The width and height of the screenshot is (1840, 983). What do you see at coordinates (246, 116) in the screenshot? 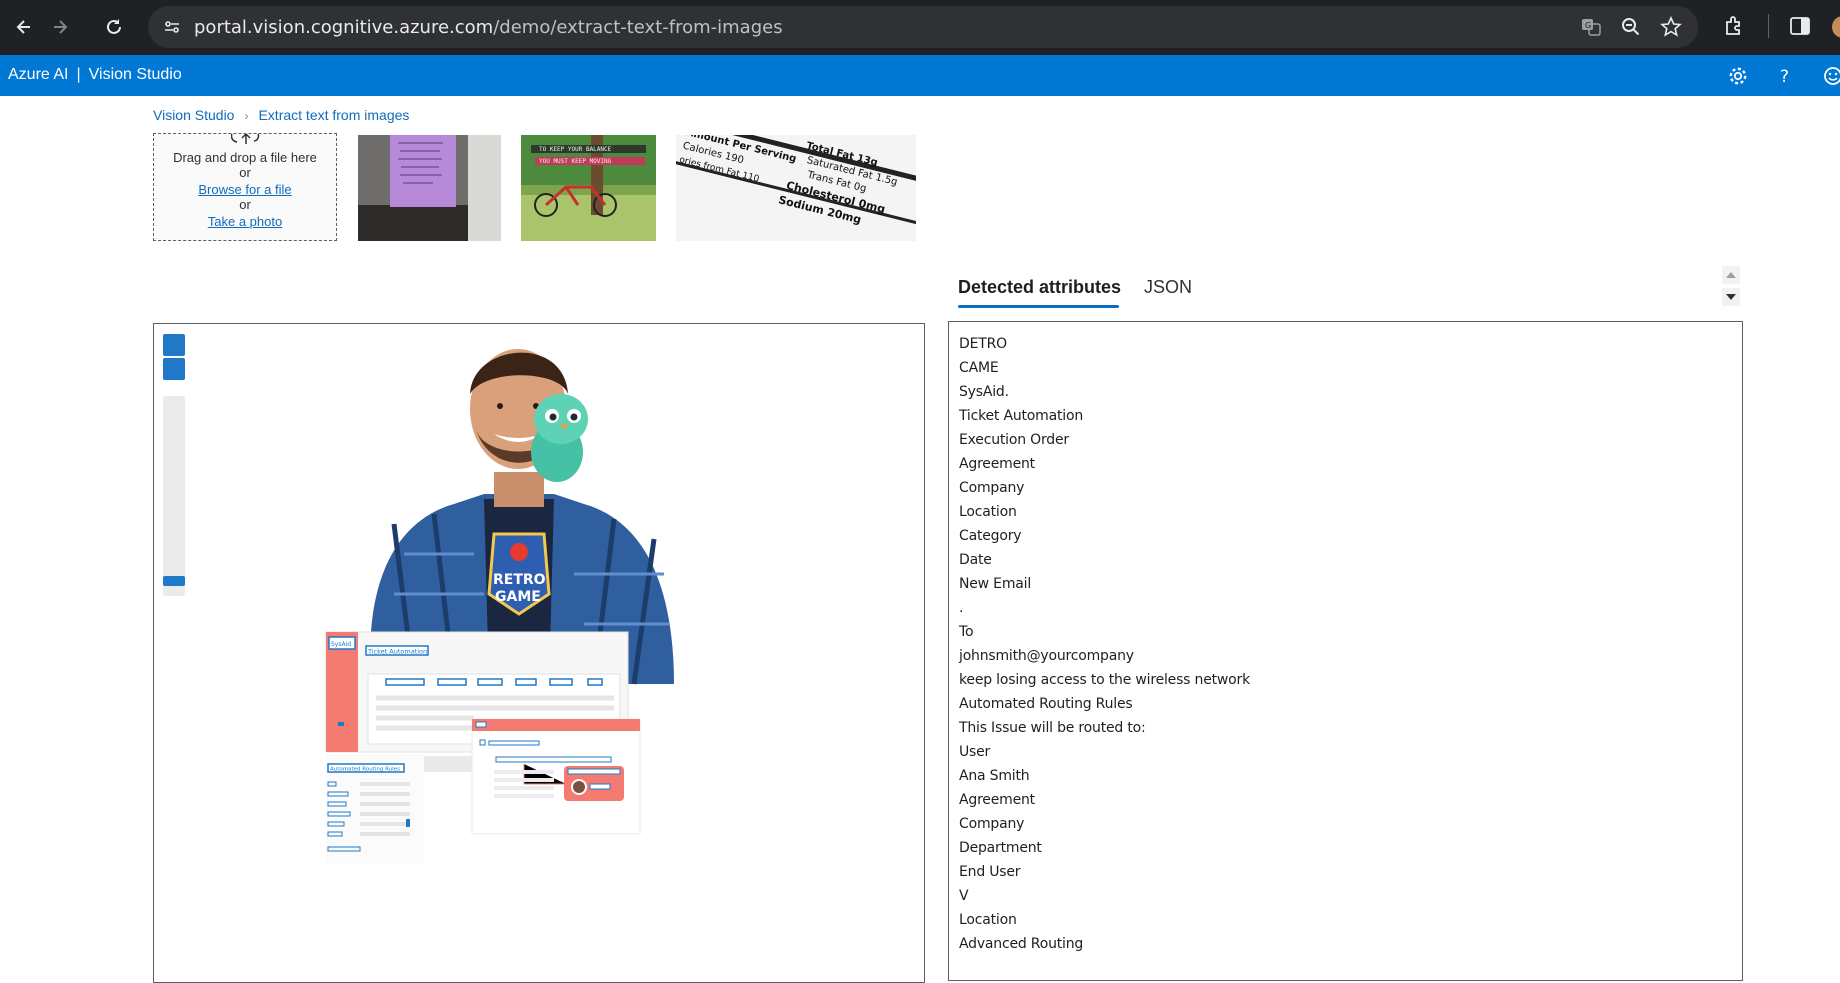
I see `chevron-right-icon: ›` at bounding box center [246, 116].